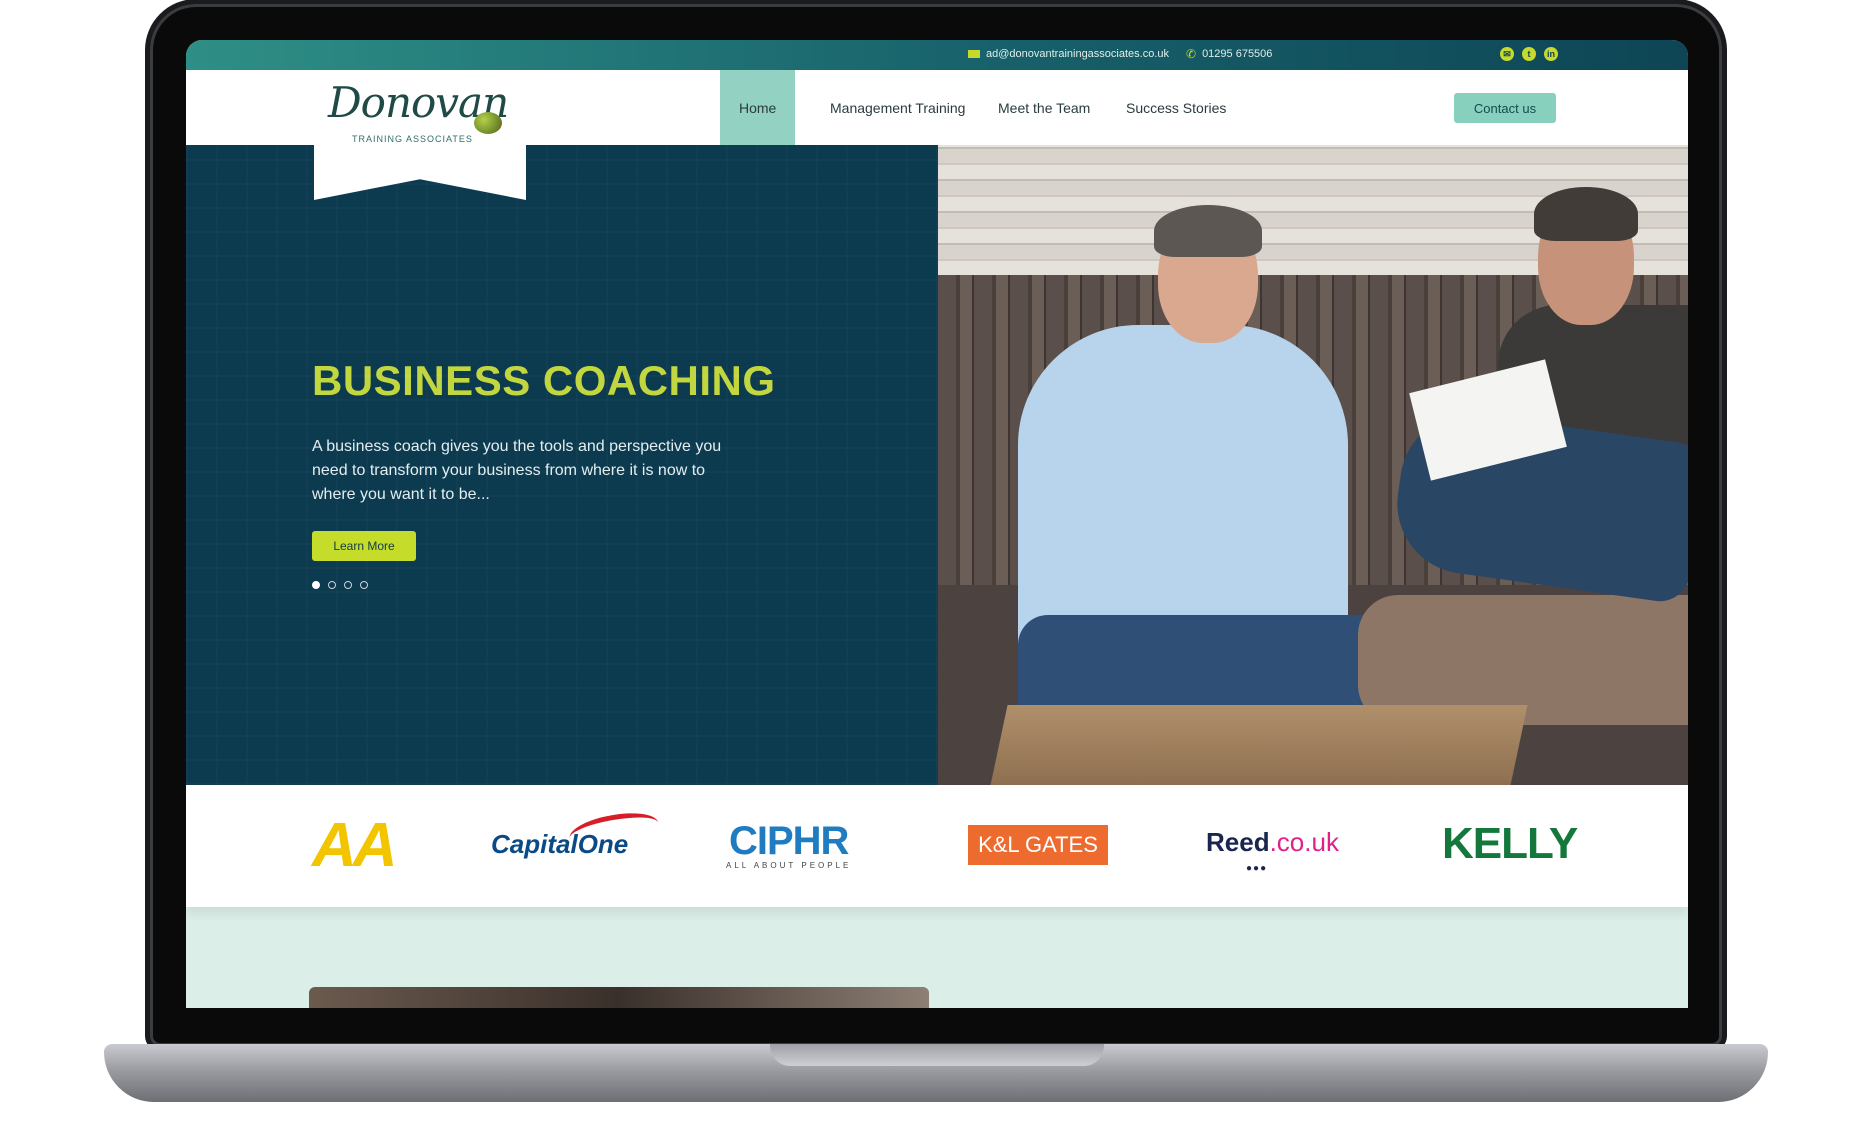 The width and height of the screenshot is (1872, 1136). Describe the element at coordinates (412, 139) in the screenshot. I see `logo-tagline: TRAINING ASSOCIATES` at that location.